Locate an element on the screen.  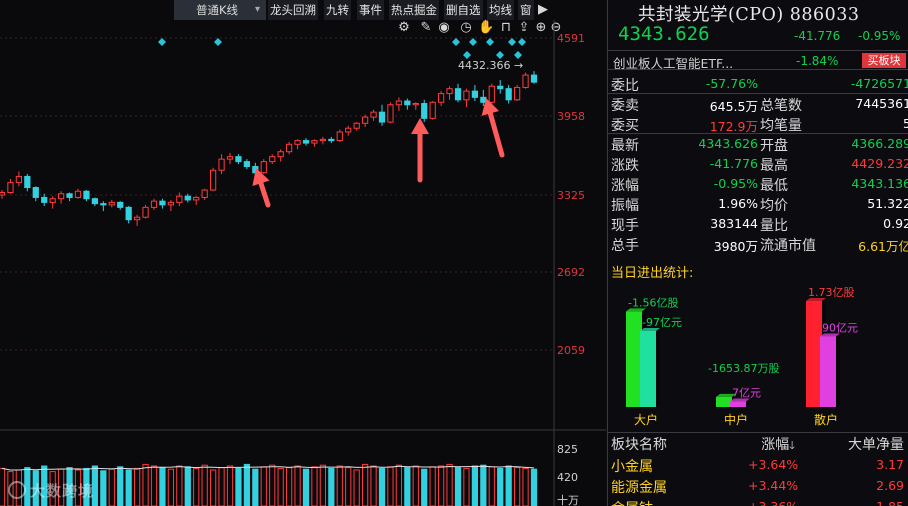
sector-cell-name: 能源金属 is located at coordinates (639, 487).